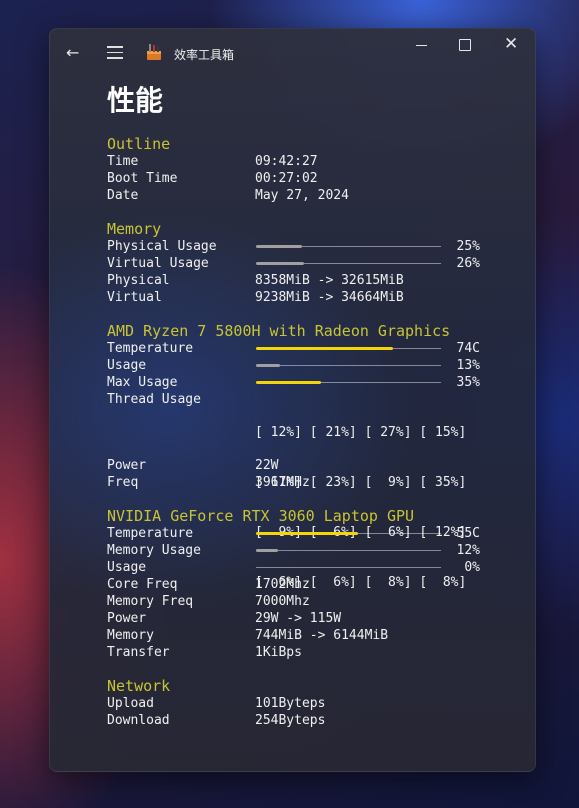 This screenshot has height=808, width=579. Describe the element at coordinates (348, 246) in the screenshot. I see `physical-usage-bar` at that location.